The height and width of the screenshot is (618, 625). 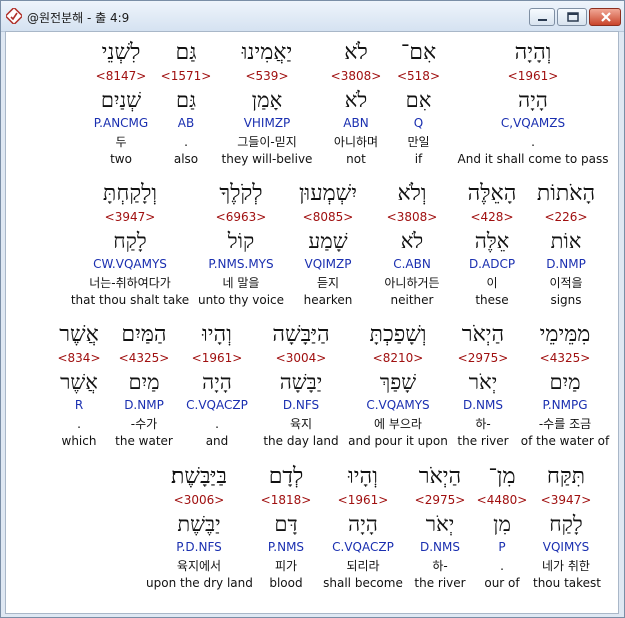 What do you see at coordinates (572, 17) in the screenshot?
I see `maximize-button` at bounding box center [572, 17].